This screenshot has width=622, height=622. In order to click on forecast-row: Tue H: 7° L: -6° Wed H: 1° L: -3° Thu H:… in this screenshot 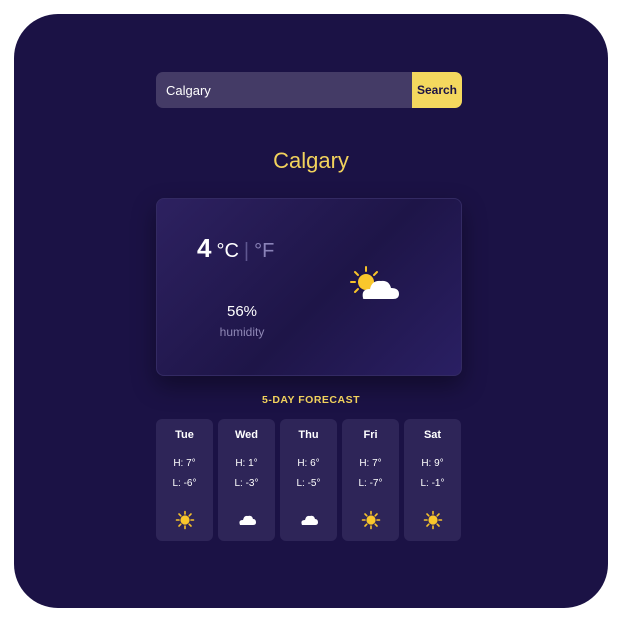, I will do `click(308, 480)`.